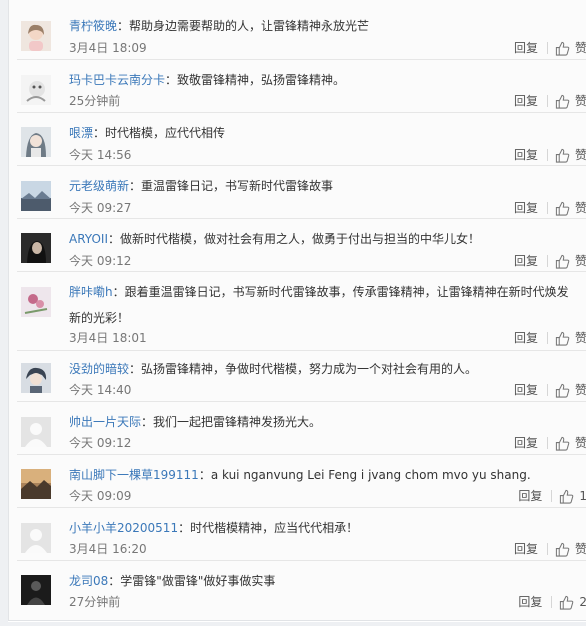 The height and width of the screenshot is (626, 586). I want to click on like-button: 2, so click(572, 602).